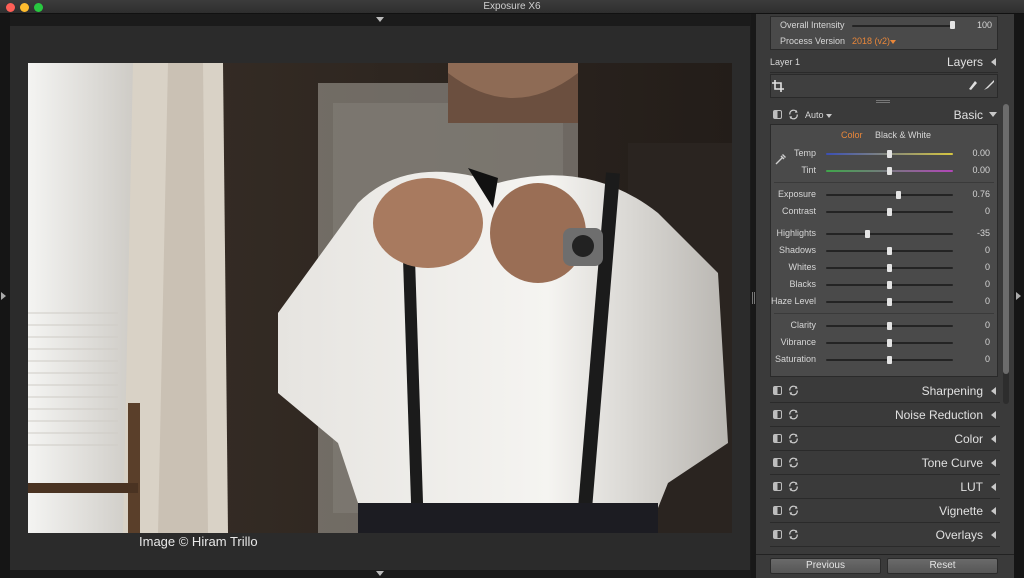 The width and height of the screenshot is (1024, 578). I want to click on section-sharpening: Sharpening, so click(885, 392).